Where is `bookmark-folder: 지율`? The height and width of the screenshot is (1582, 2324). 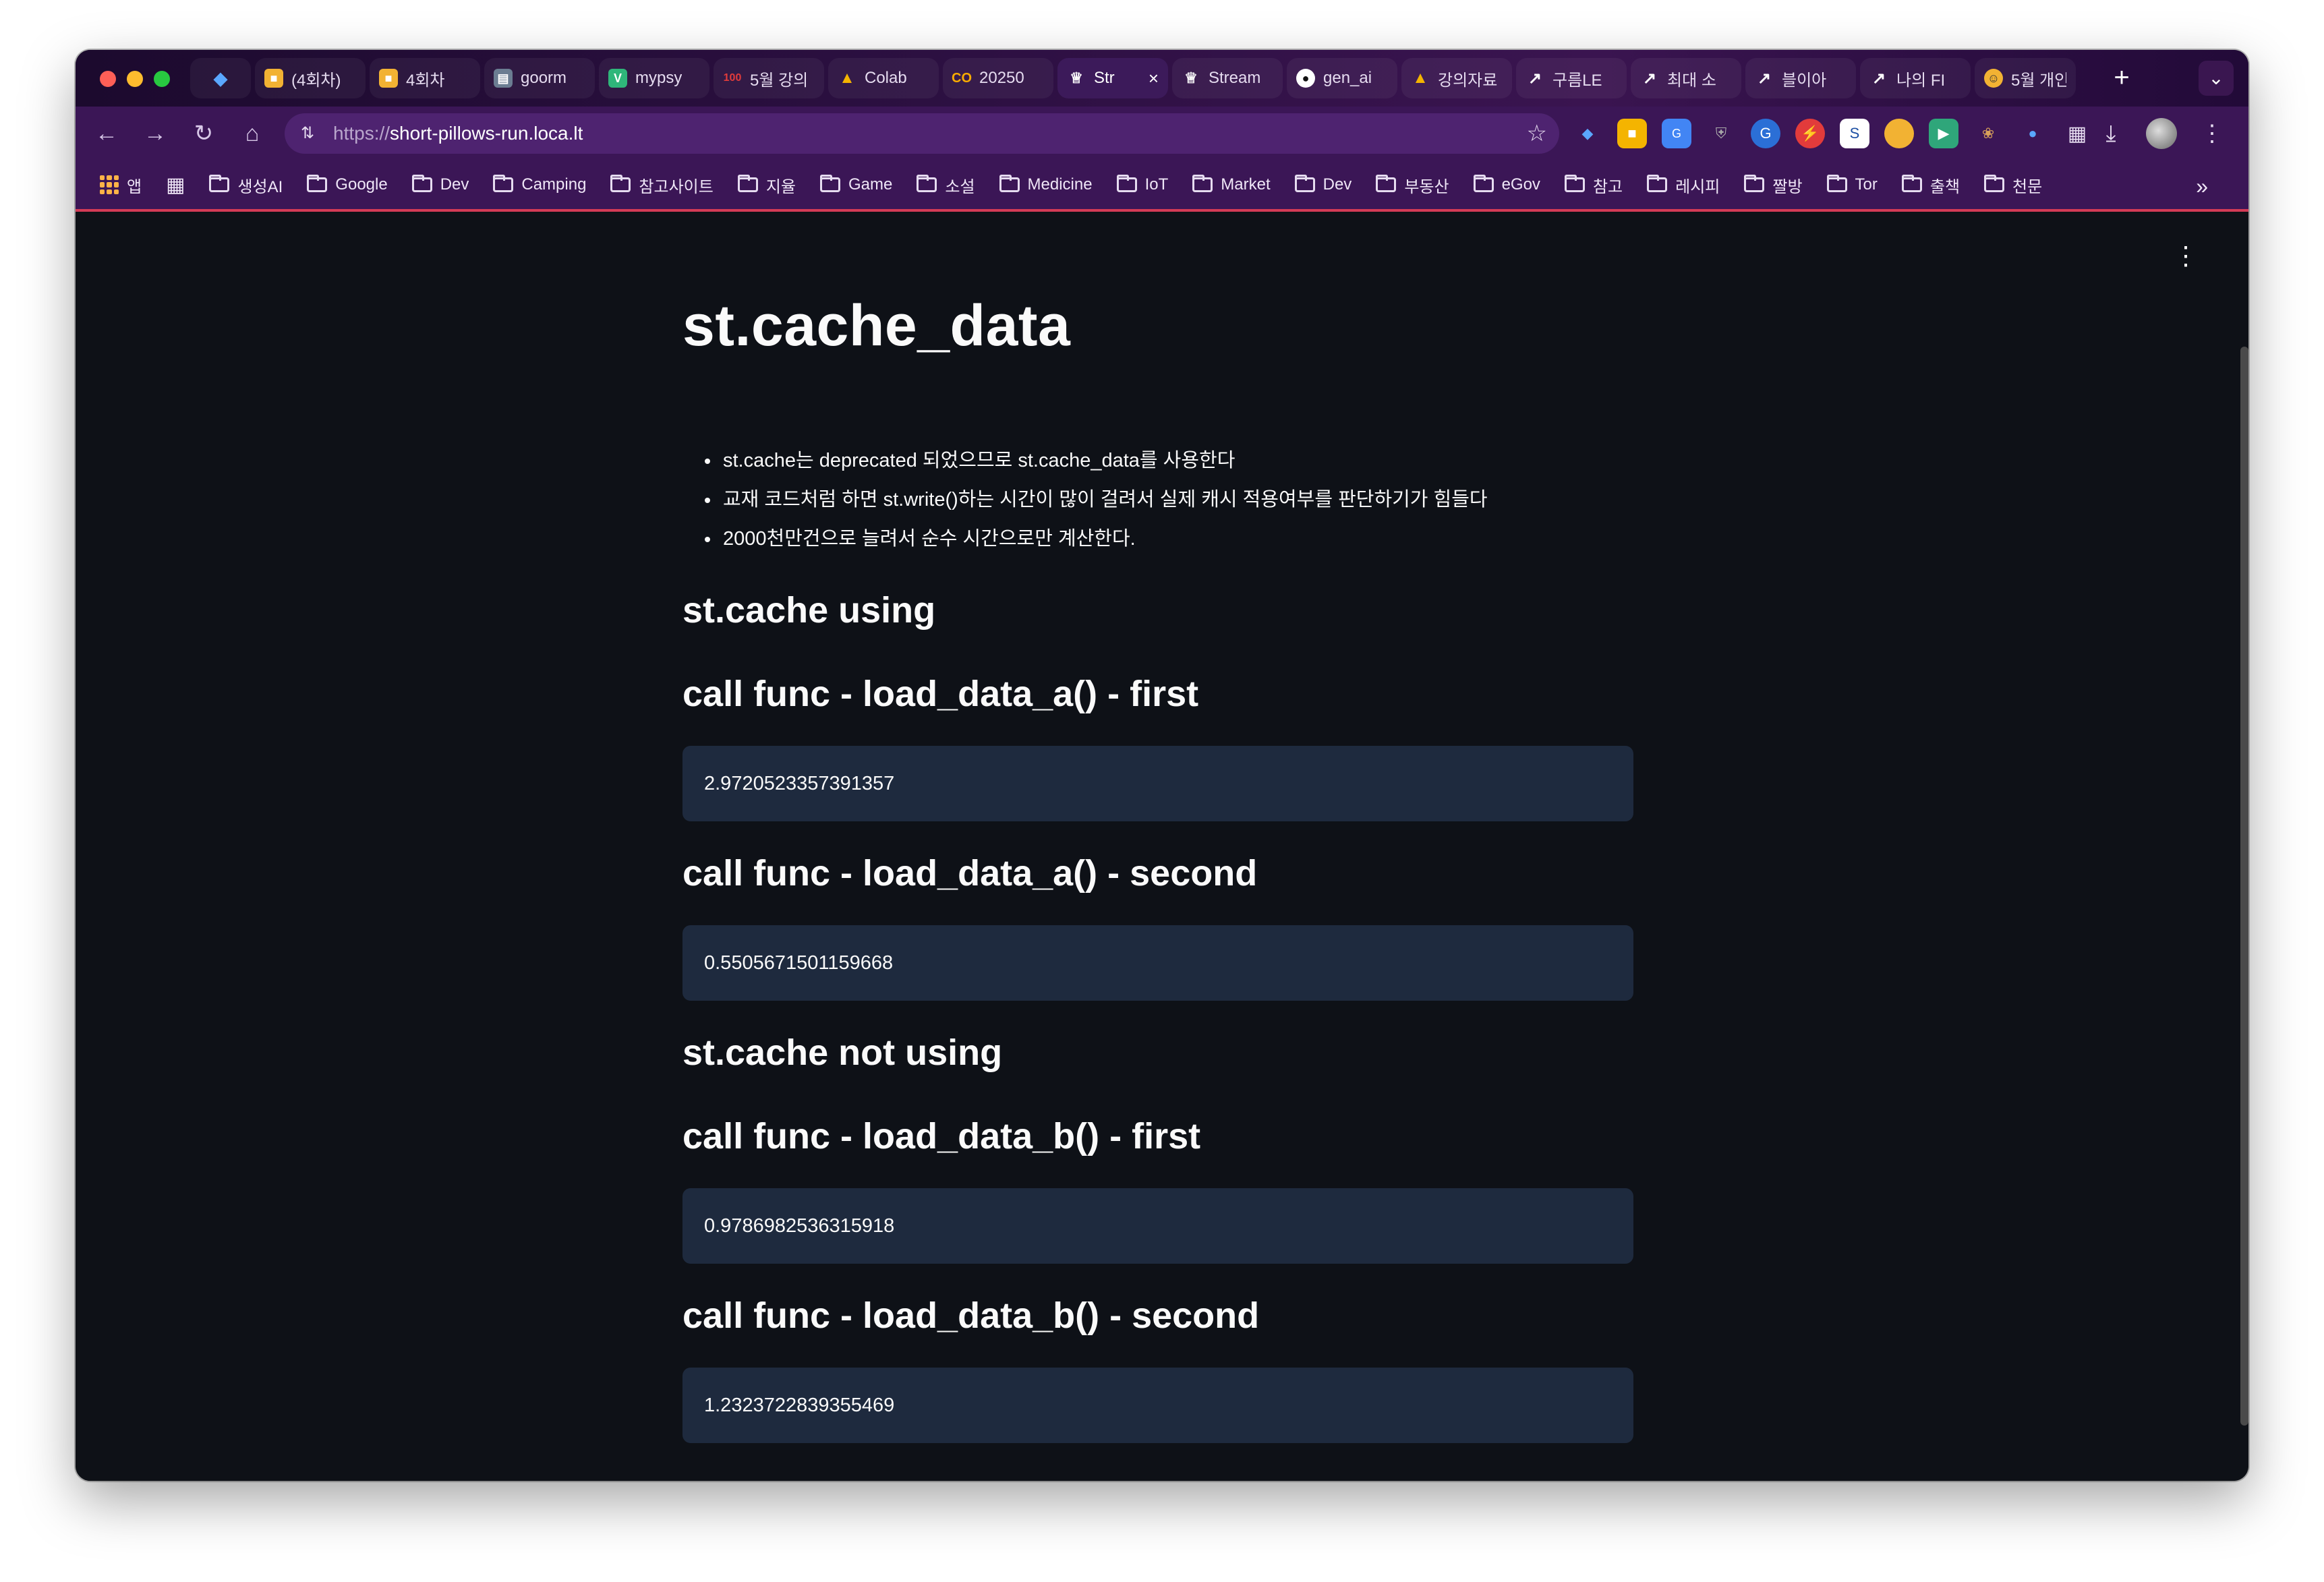 bookmark-folder: 지율 is located at coordinates (767, 185).